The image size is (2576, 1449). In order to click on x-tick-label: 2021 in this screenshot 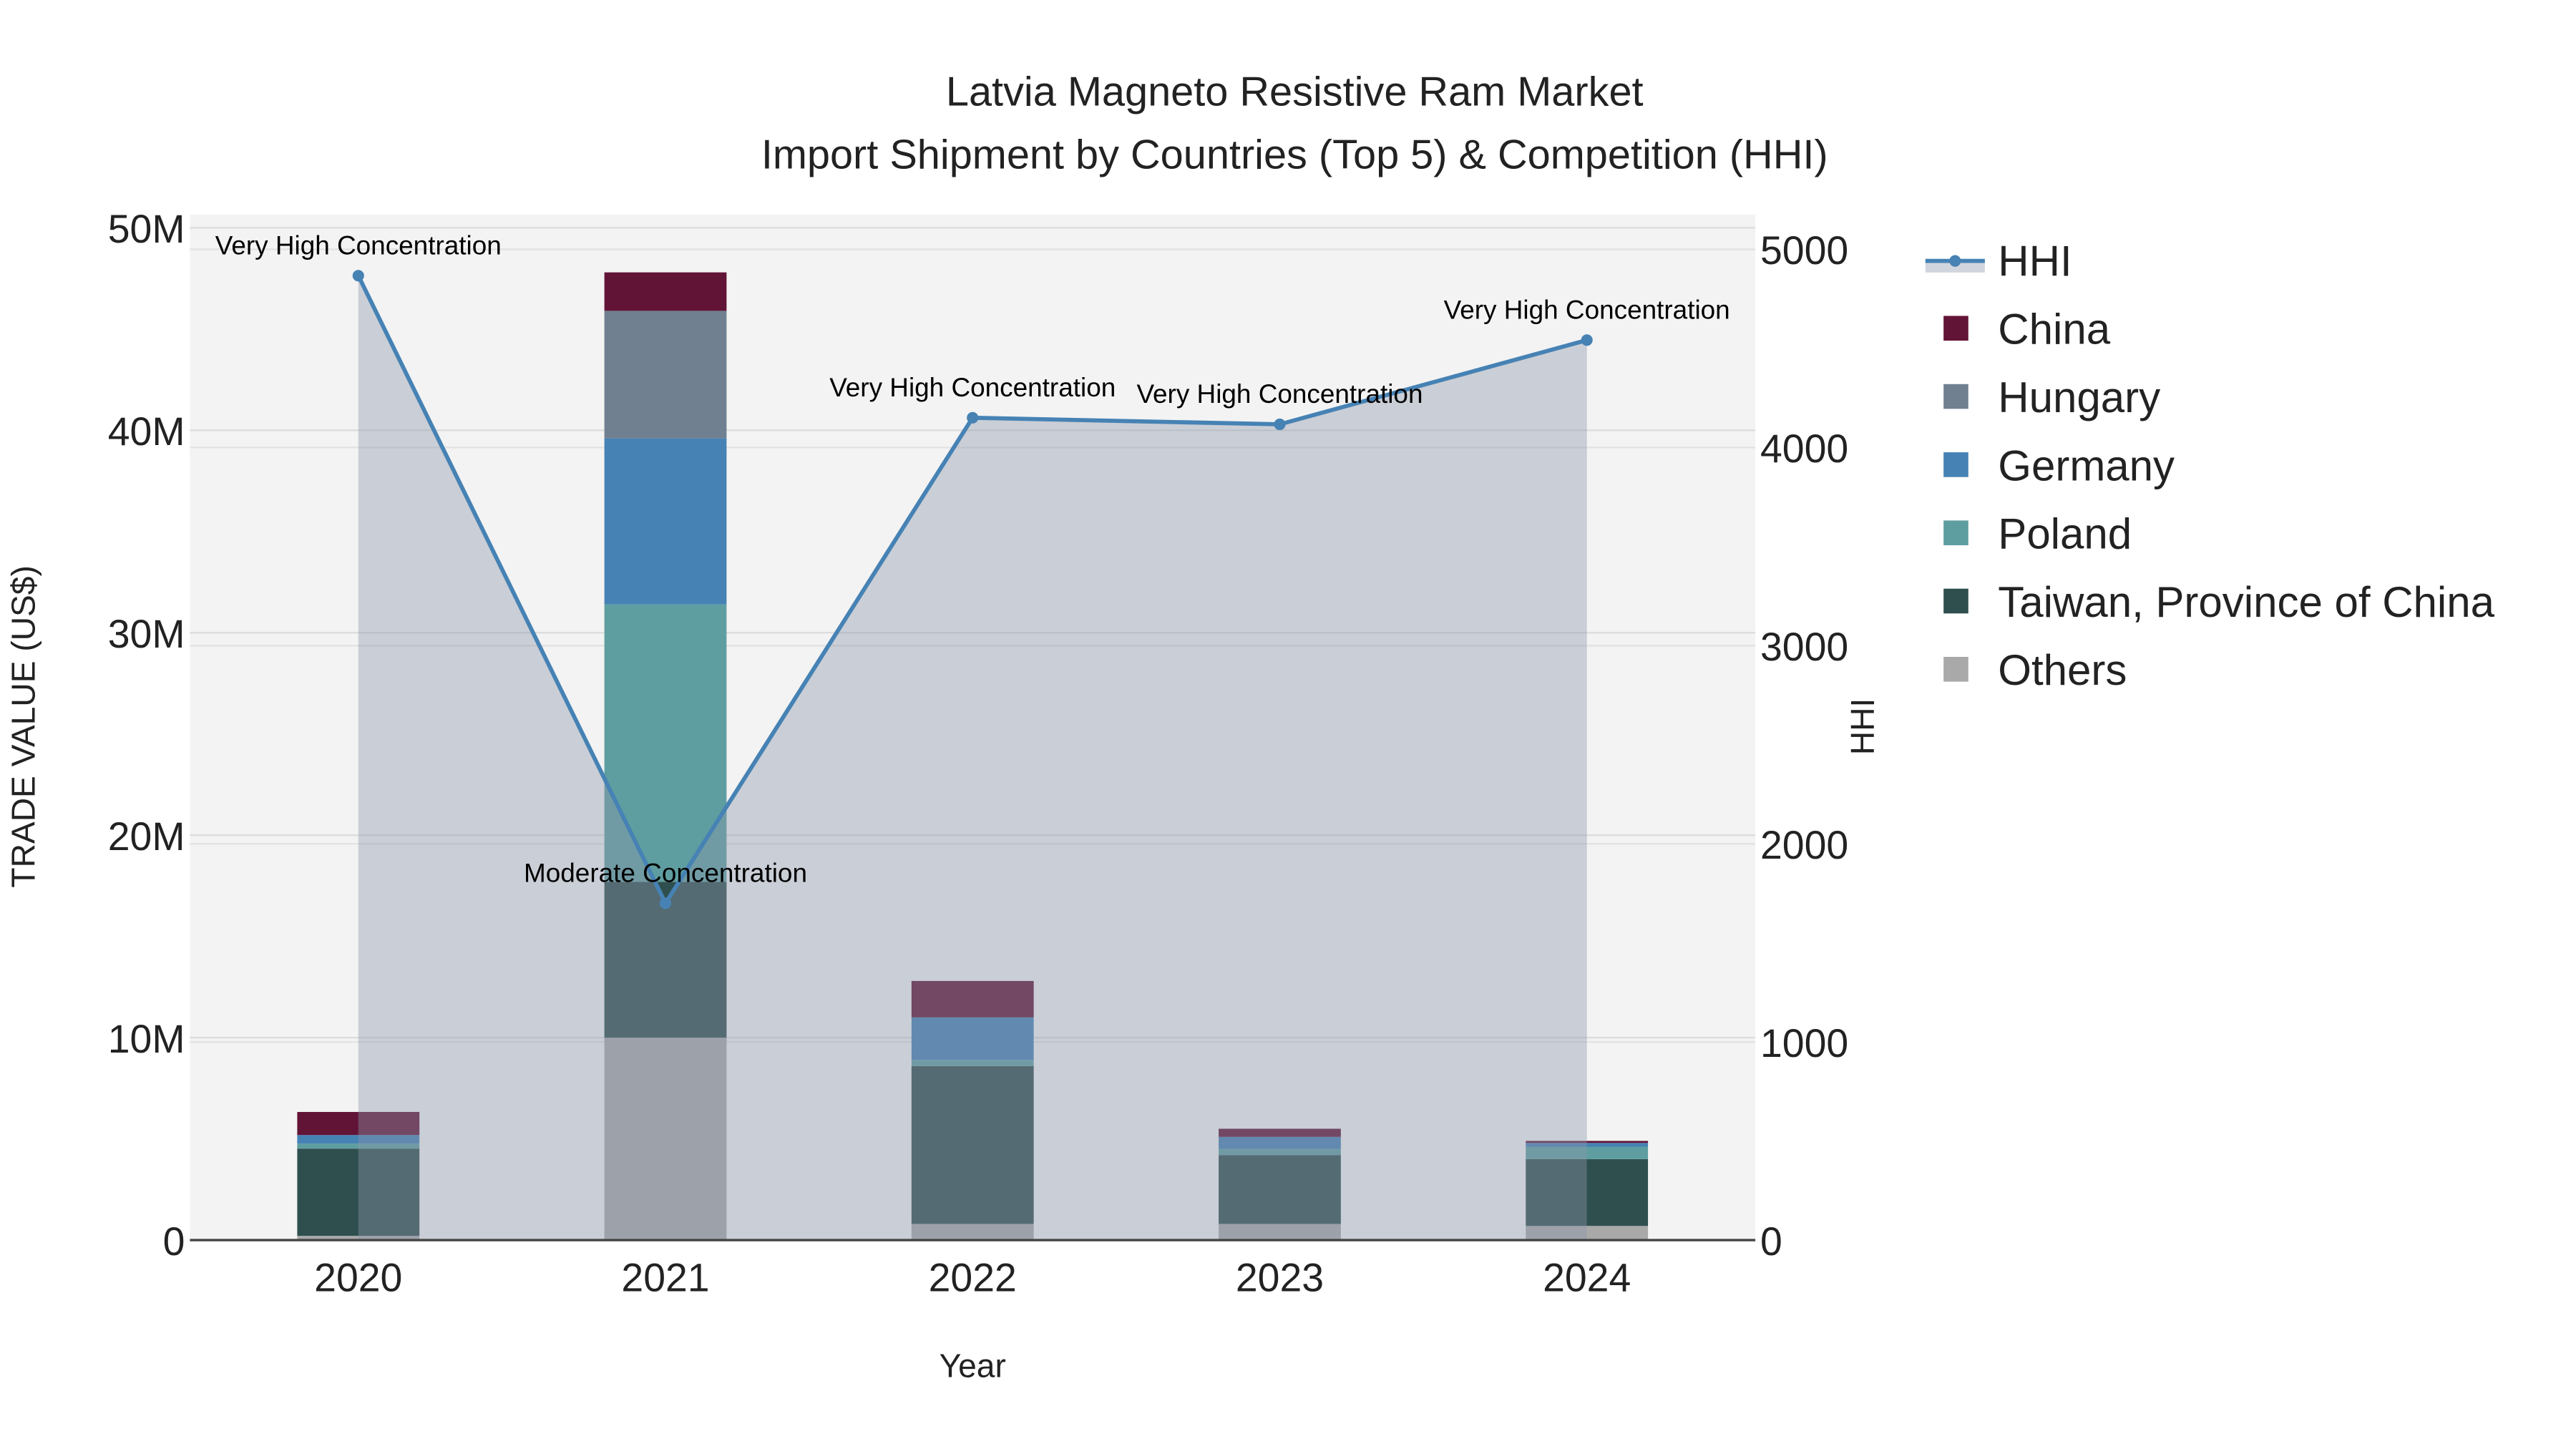, I will do `click(665, 1278)`.